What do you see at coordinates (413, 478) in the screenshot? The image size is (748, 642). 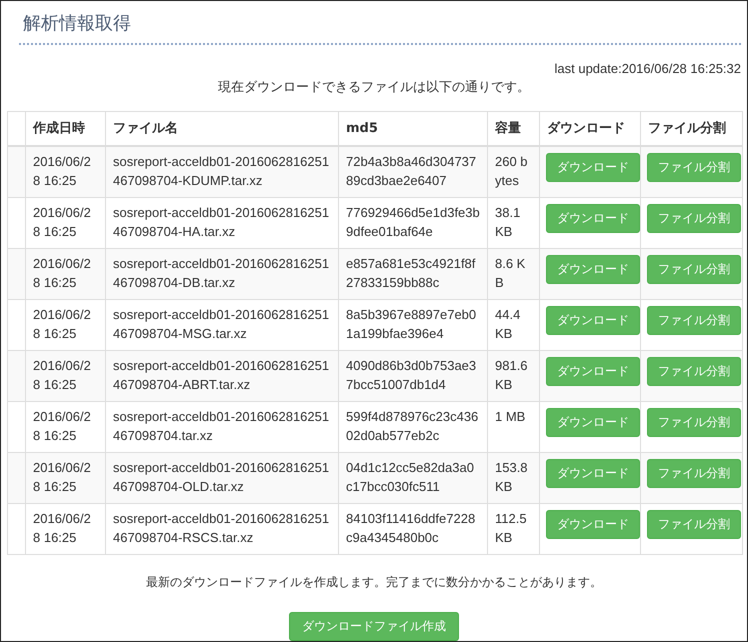 I see `md5-cell: 04d1c12cc5e82da3a0c17bcc030fc511` at bounding box center [413, 478].